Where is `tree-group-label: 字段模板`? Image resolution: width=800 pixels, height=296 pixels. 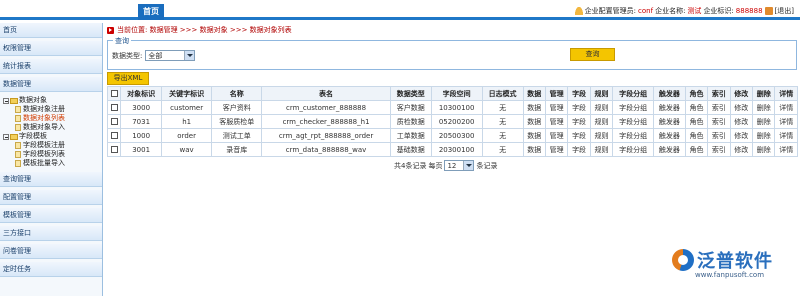 tree-group-label: 字段模板 is located at coordinates (33, 136).